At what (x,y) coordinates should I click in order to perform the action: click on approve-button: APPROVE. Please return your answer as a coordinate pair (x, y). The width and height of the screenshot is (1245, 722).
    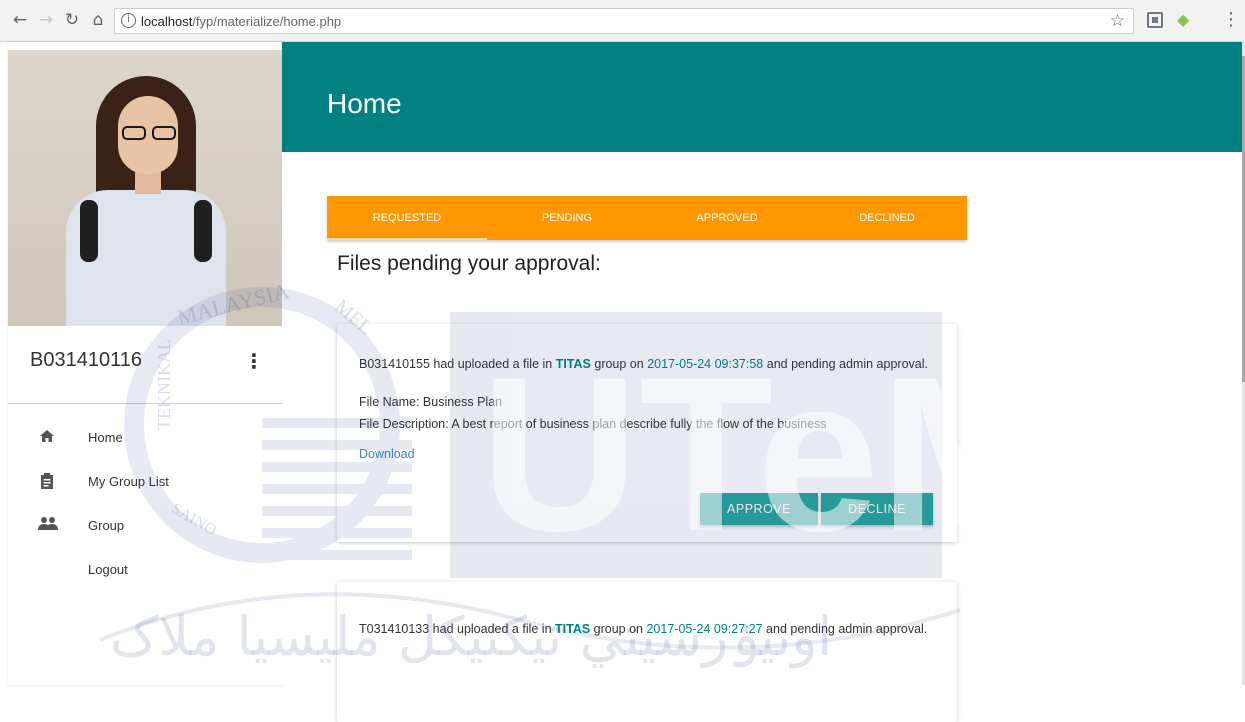
    Looking at the image, I should click on (759, 509).